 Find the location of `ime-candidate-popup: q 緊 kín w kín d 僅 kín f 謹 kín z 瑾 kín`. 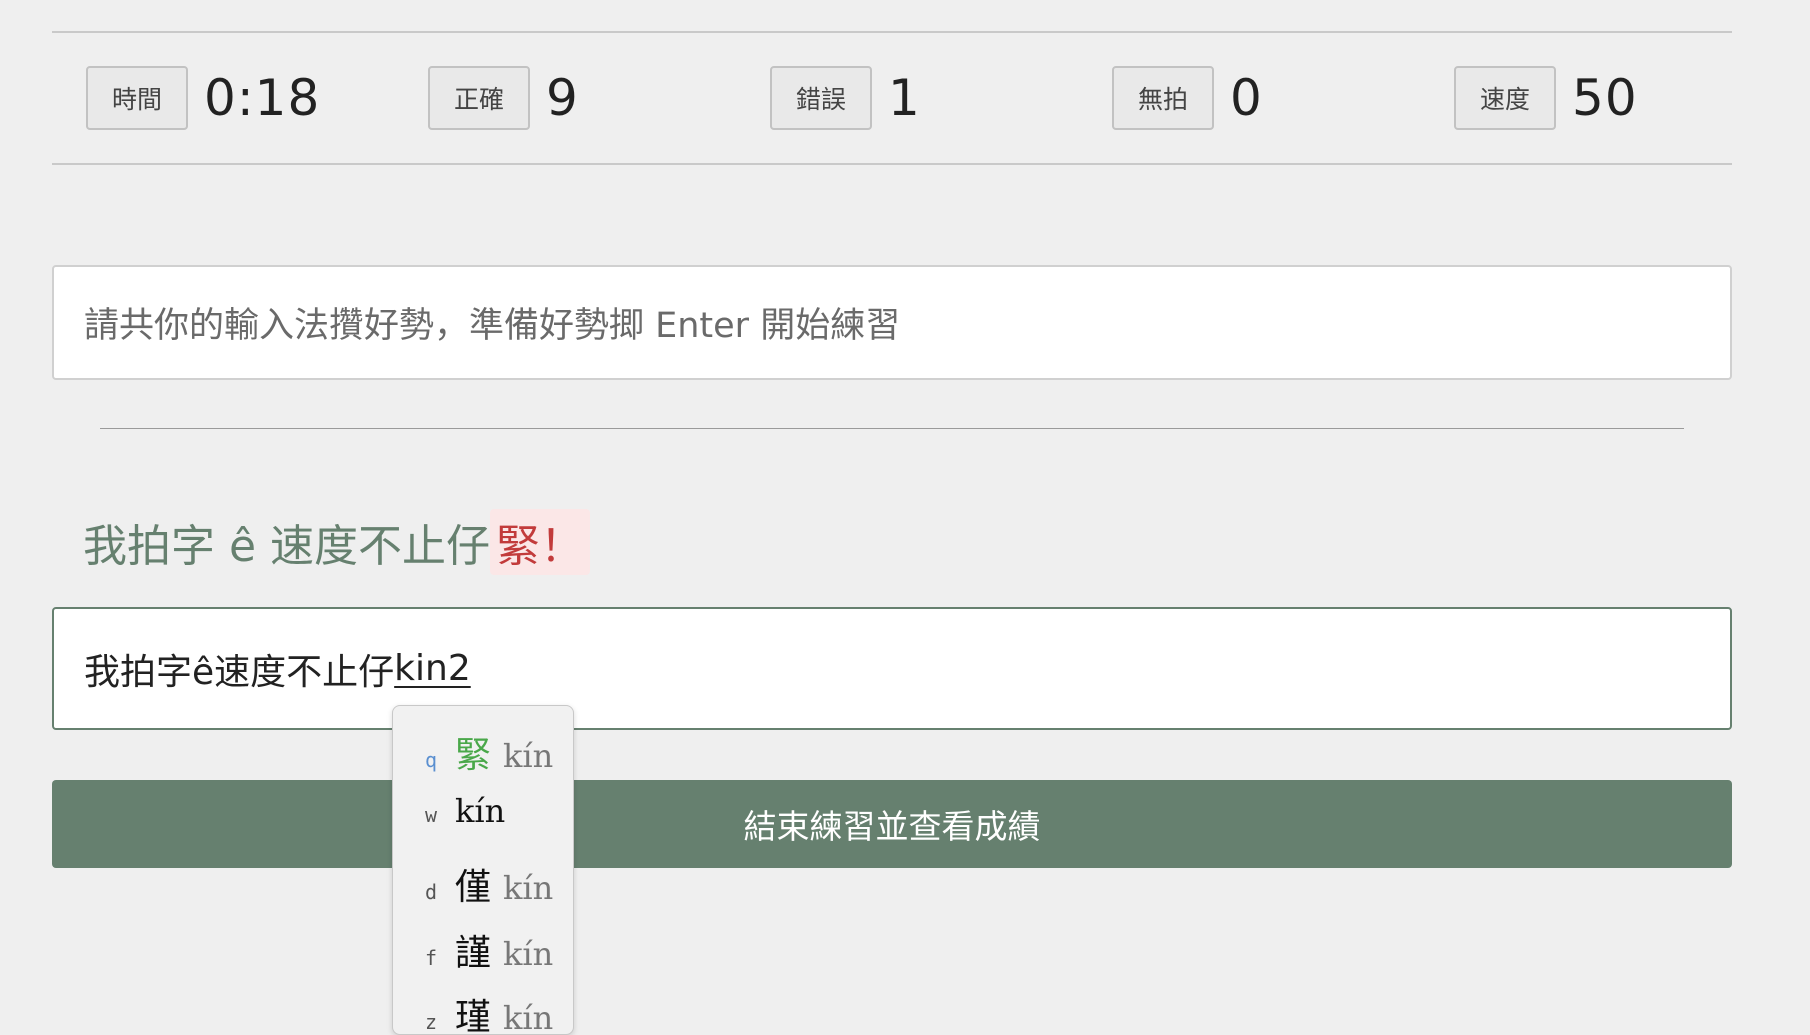

ime-candidate-popup: q 緊 kín w kín d 僅 kín f 謹 kín z 瑾 kín is located at coordinates (483, 870).